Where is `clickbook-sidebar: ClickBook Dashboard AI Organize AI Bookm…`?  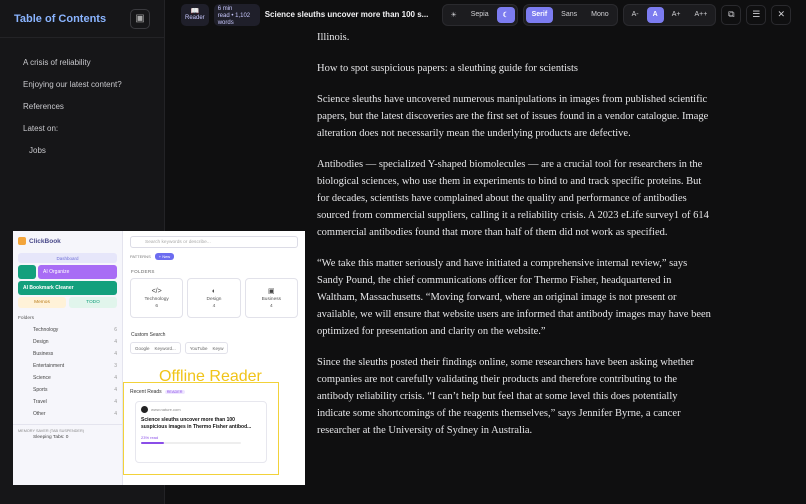 clickbook-sidebar: ClickBook Dashboard AI Organize AI Bookm… is located at coordinates (68, 358).